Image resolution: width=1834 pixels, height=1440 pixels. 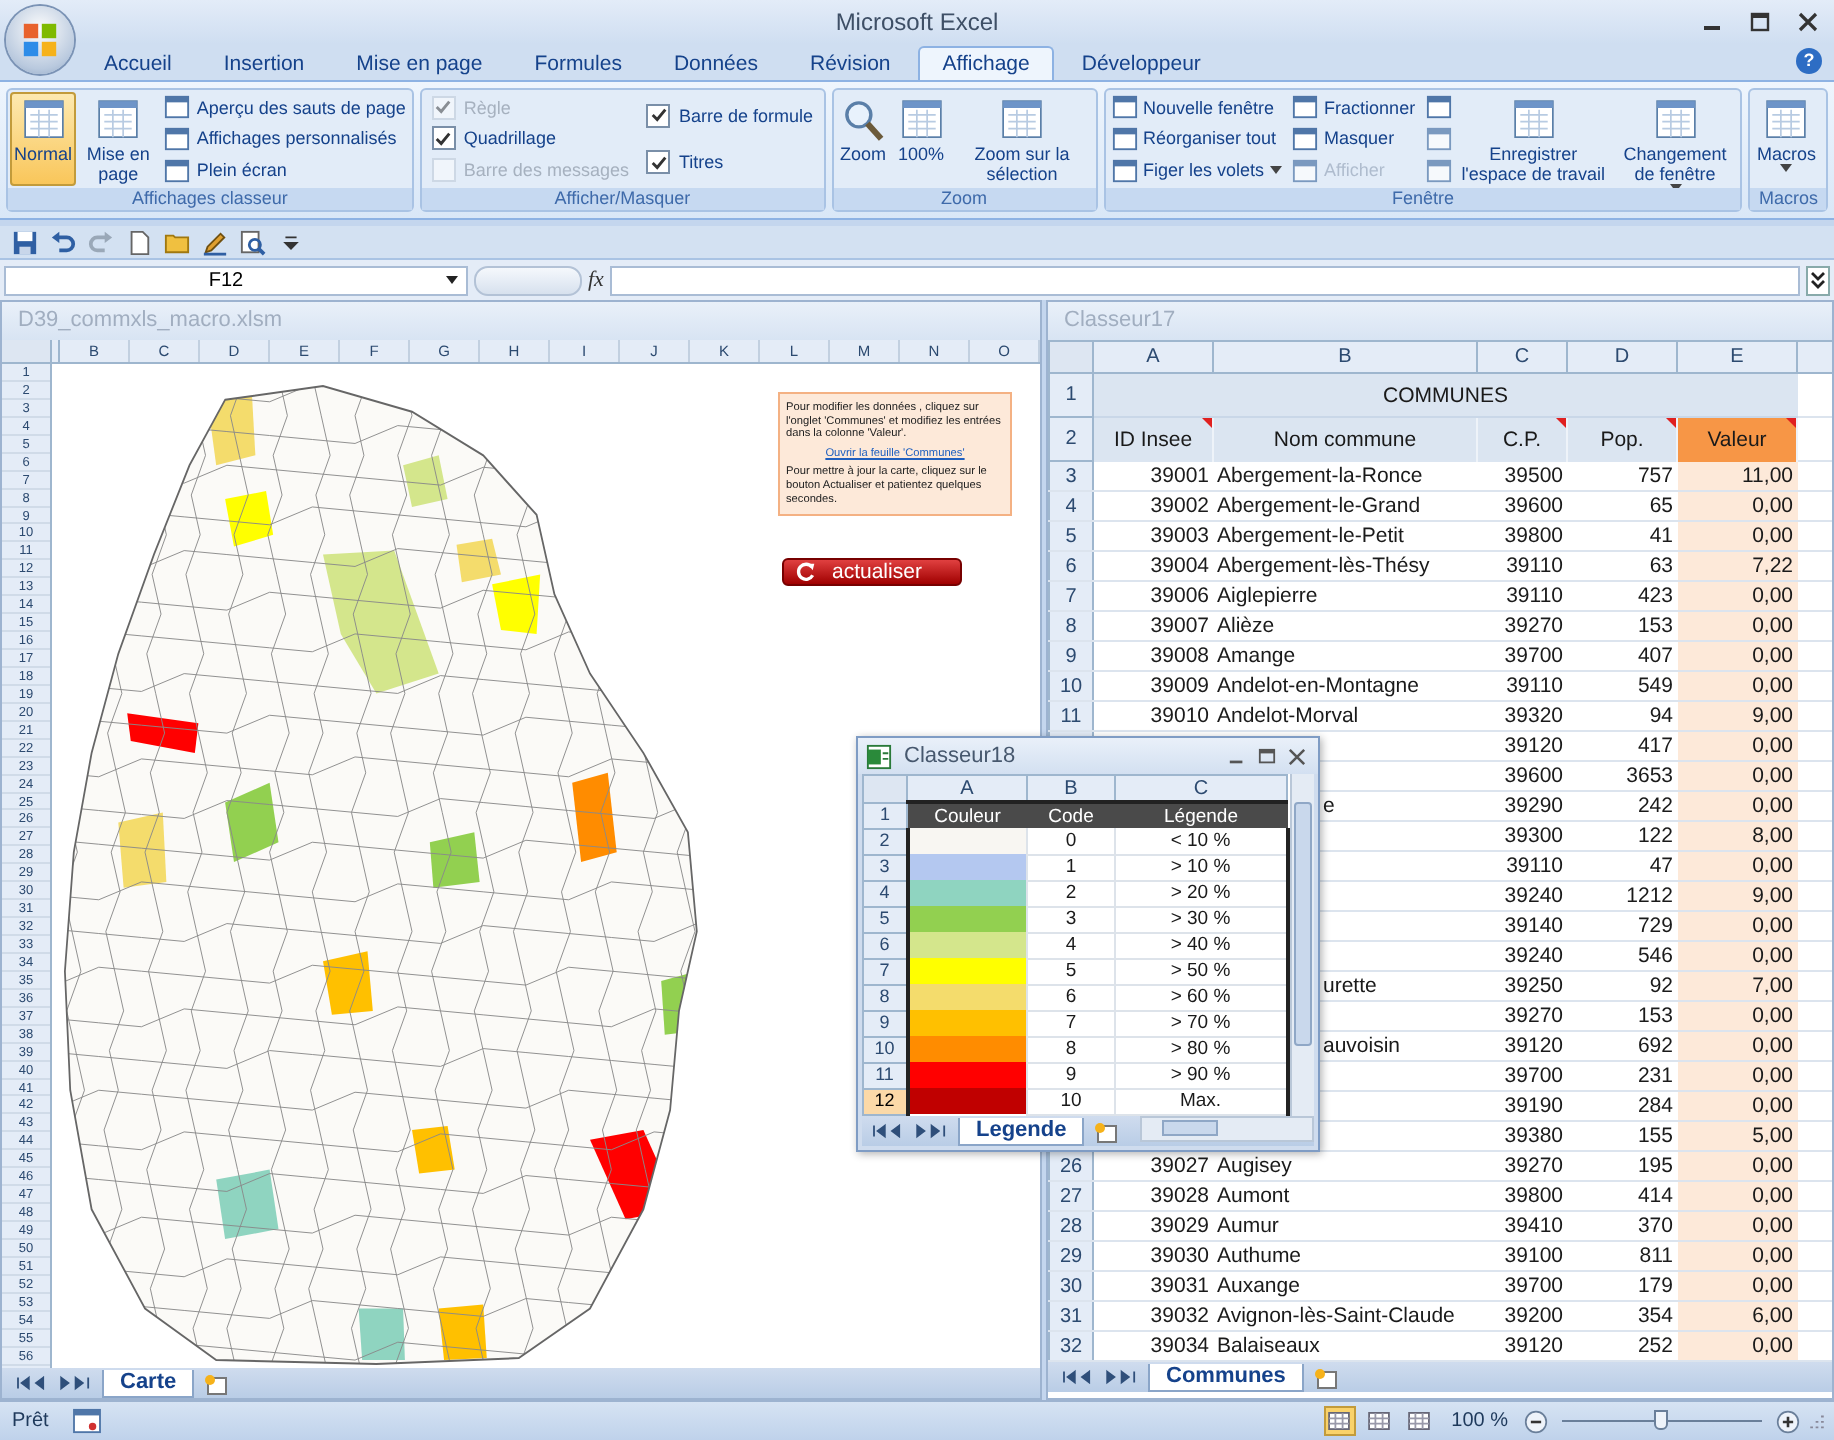 I want to click on table-cell: 39004, so click(x=1153, y=566).